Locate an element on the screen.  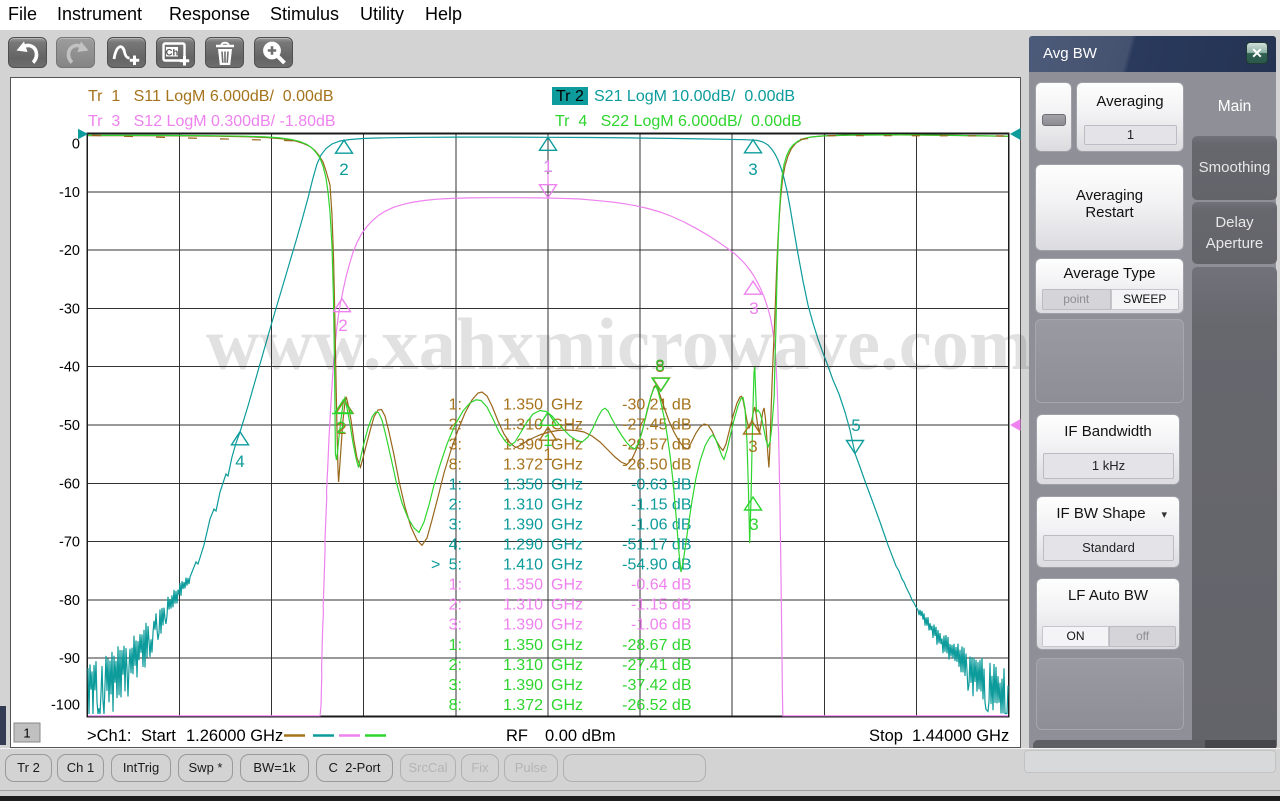
svg-text: 1.44000 GHz is located at coordinates (960, 736).